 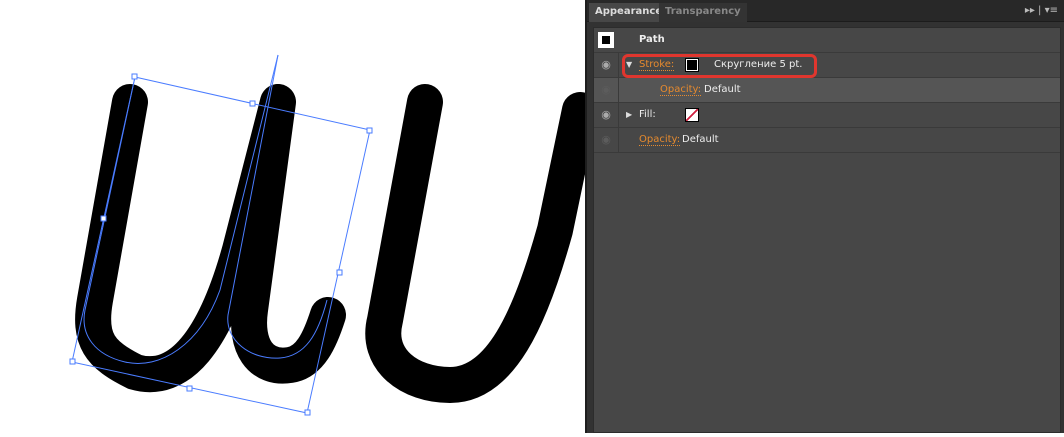 I want to click on object-thumbnail, so click(x=606, y=40).